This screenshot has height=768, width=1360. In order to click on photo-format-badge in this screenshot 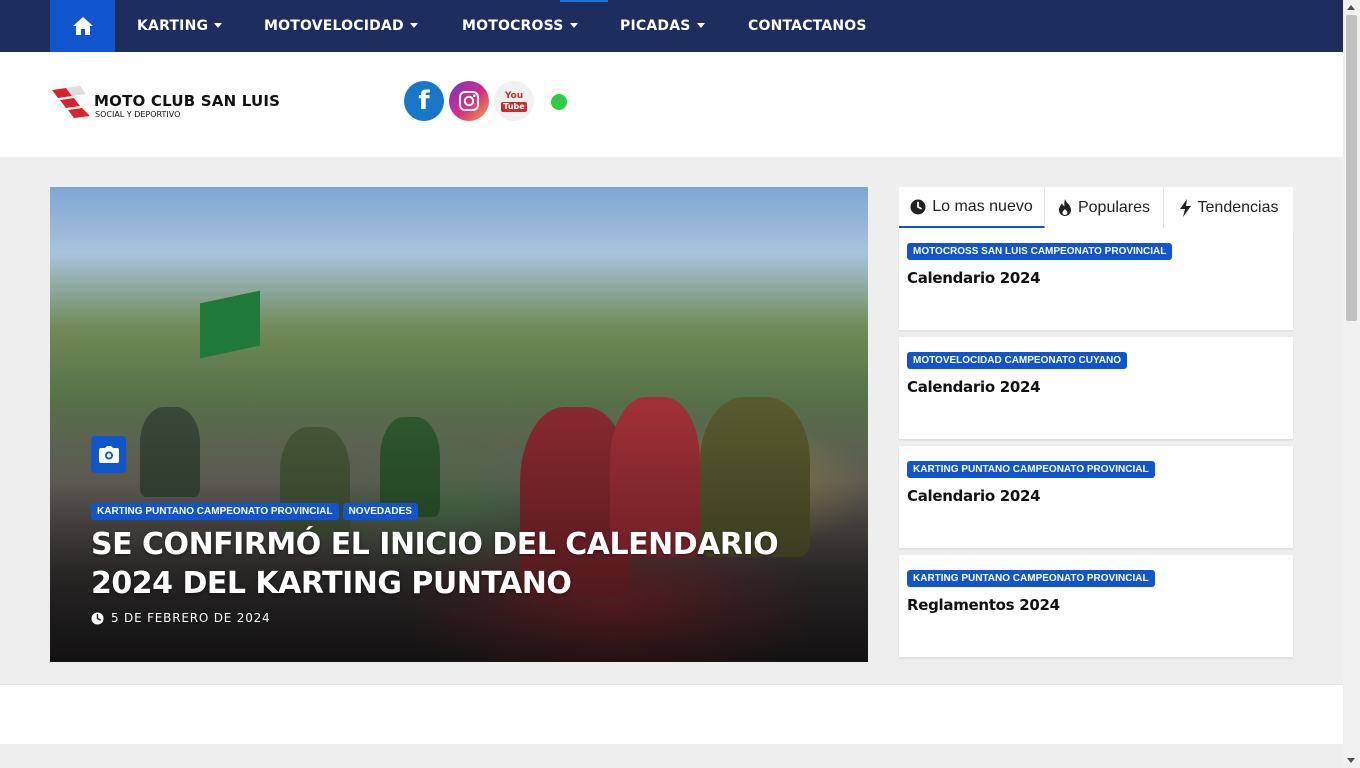, I will do `click(108, 454)`.